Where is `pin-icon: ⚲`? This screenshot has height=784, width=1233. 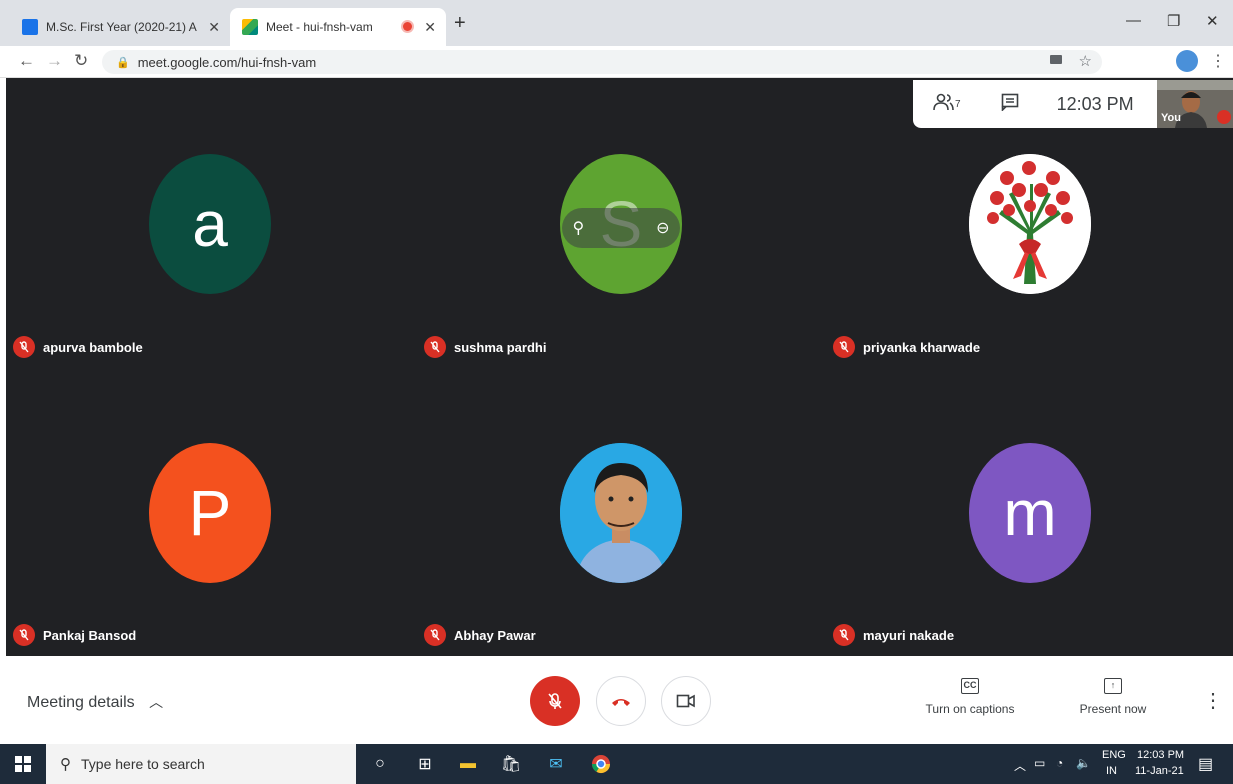 pin-icon: ⚲ is located at coordinates (578, 228).